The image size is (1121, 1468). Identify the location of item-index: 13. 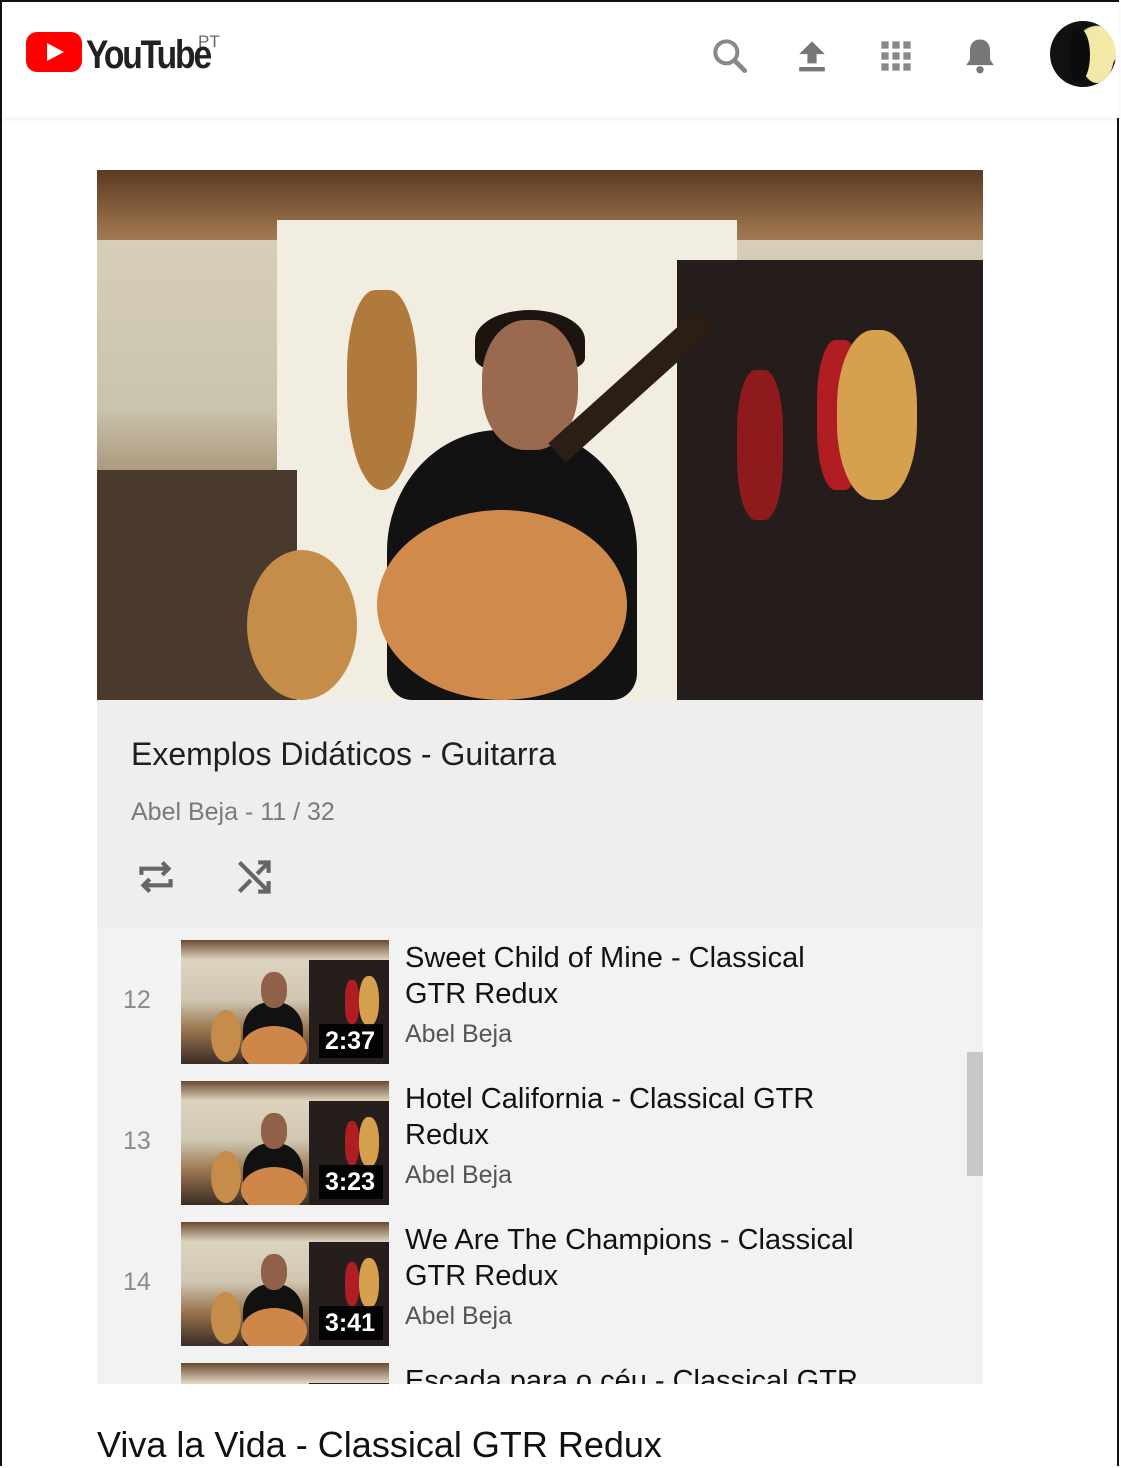
(137, 1141).